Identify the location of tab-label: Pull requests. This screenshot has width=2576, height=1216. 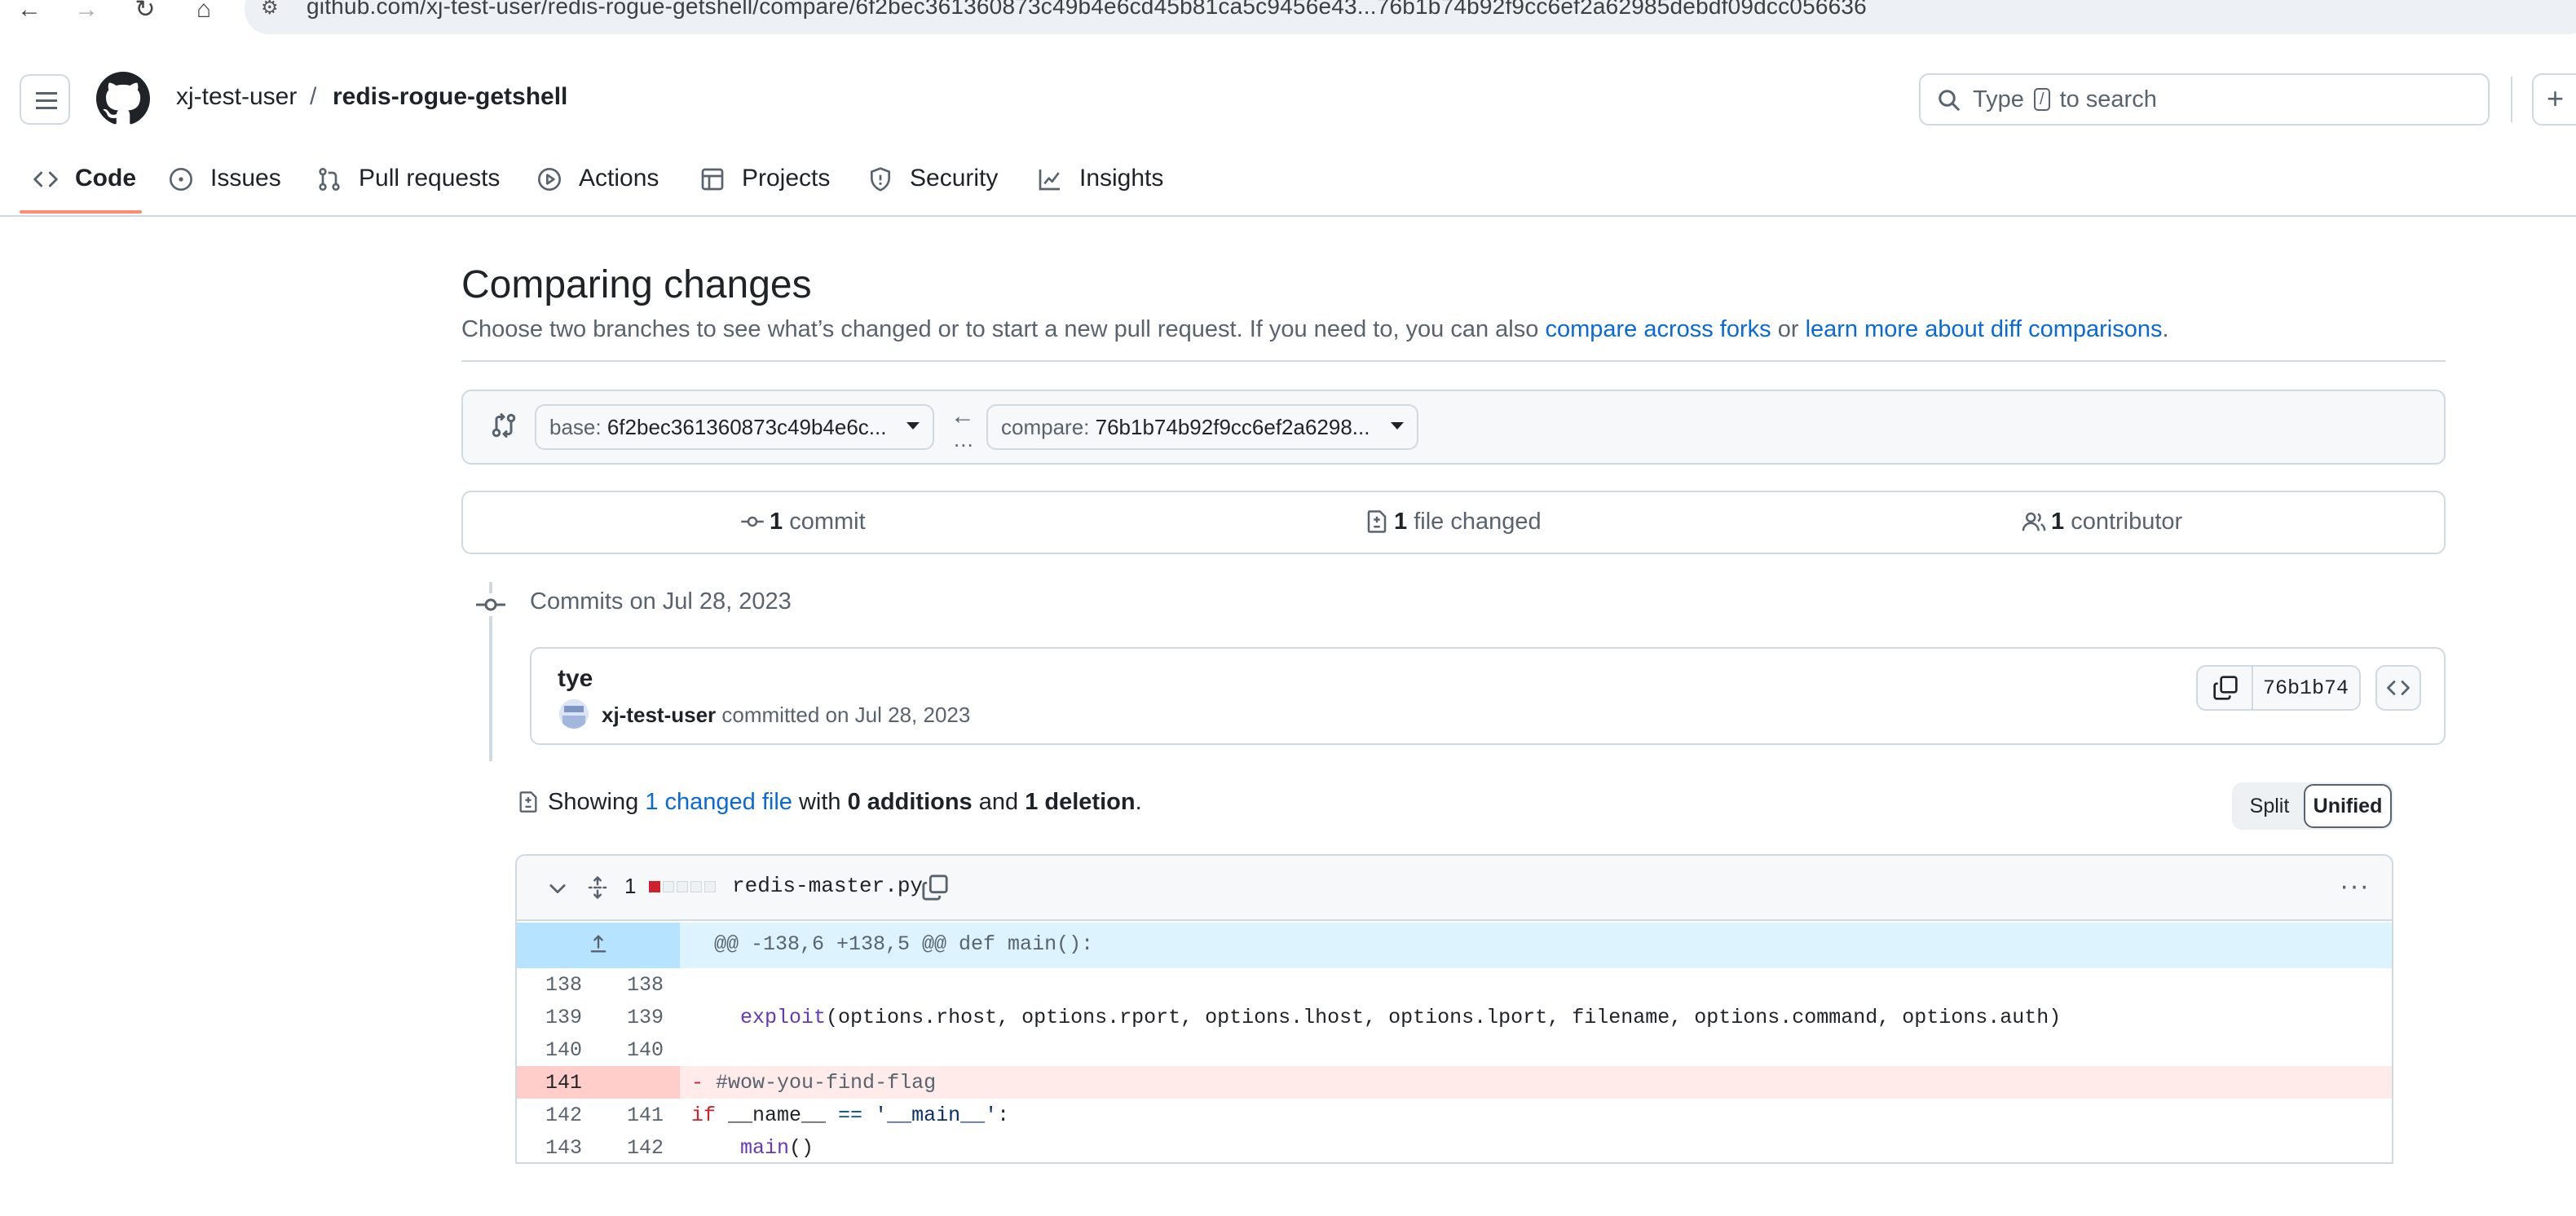
(430, 178).